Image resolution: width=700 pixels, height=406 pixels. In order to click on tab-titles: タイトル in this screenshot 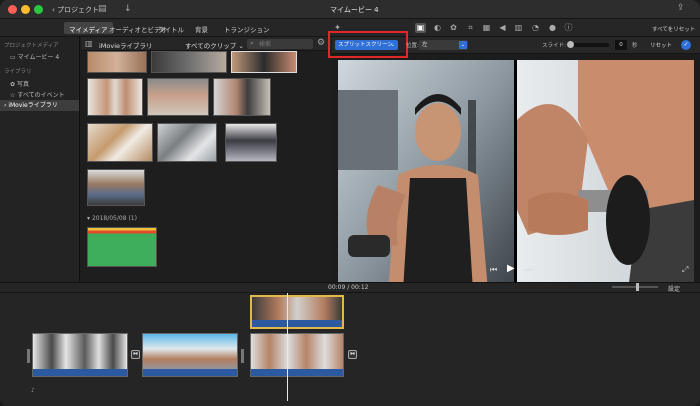, I will do `click(171, 28)`.